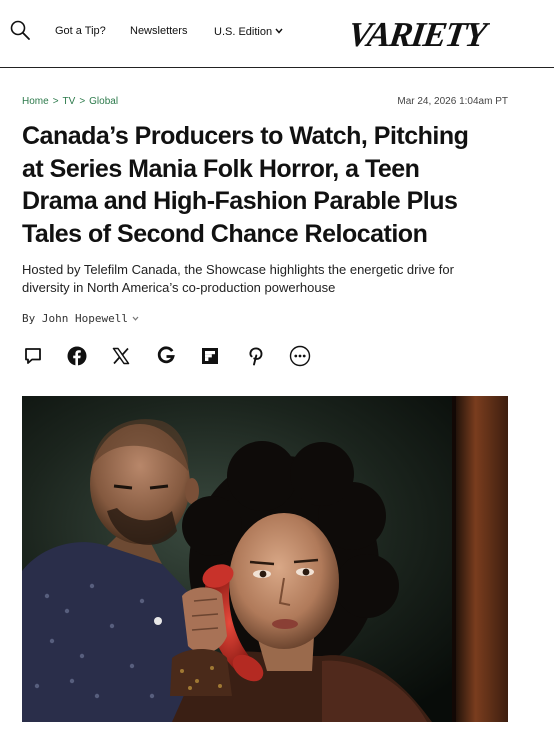 This screenshot has width=554, height=729. What do you see at coordinates (221, 168) in the screenshot?
I see `headline-line: at Series Mania Folk Horror, a Teen` at bounding box center [221, 168].